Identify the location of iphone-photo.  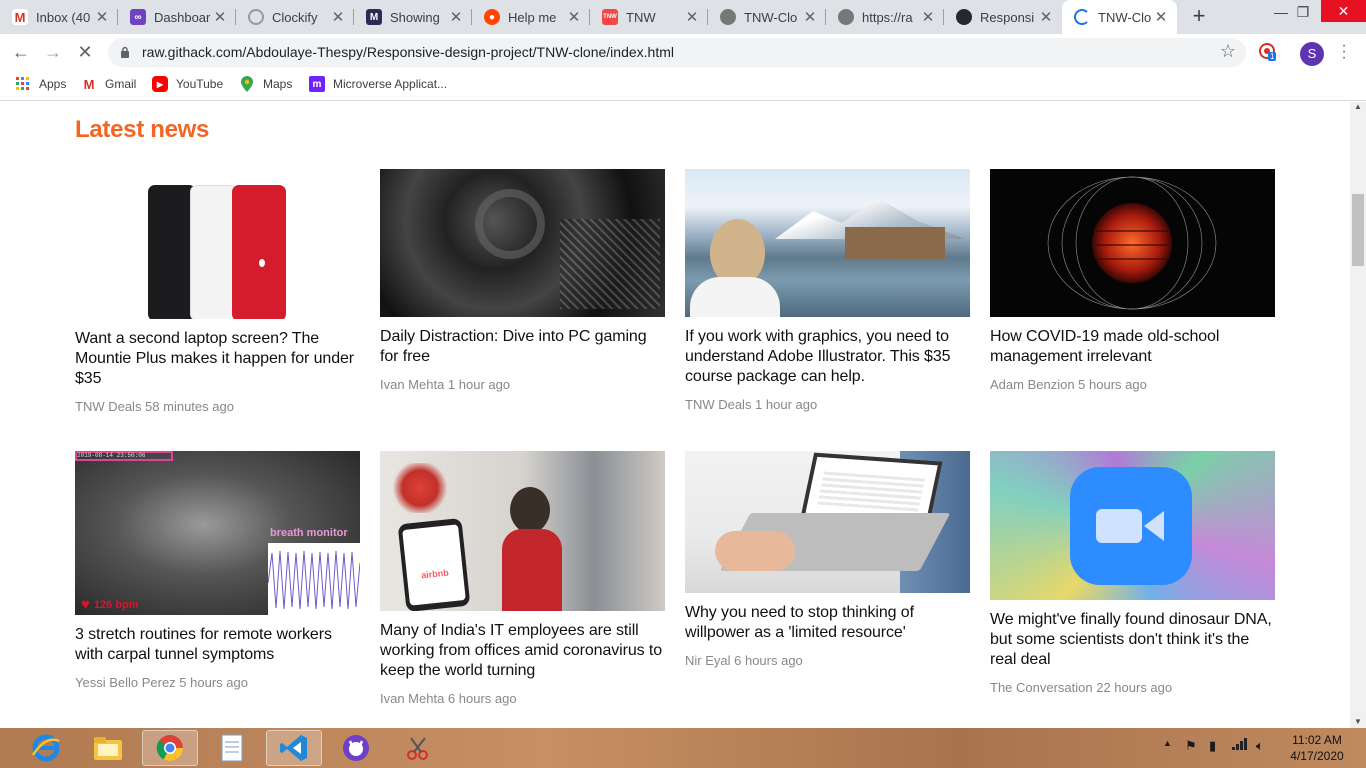
(217, 244).